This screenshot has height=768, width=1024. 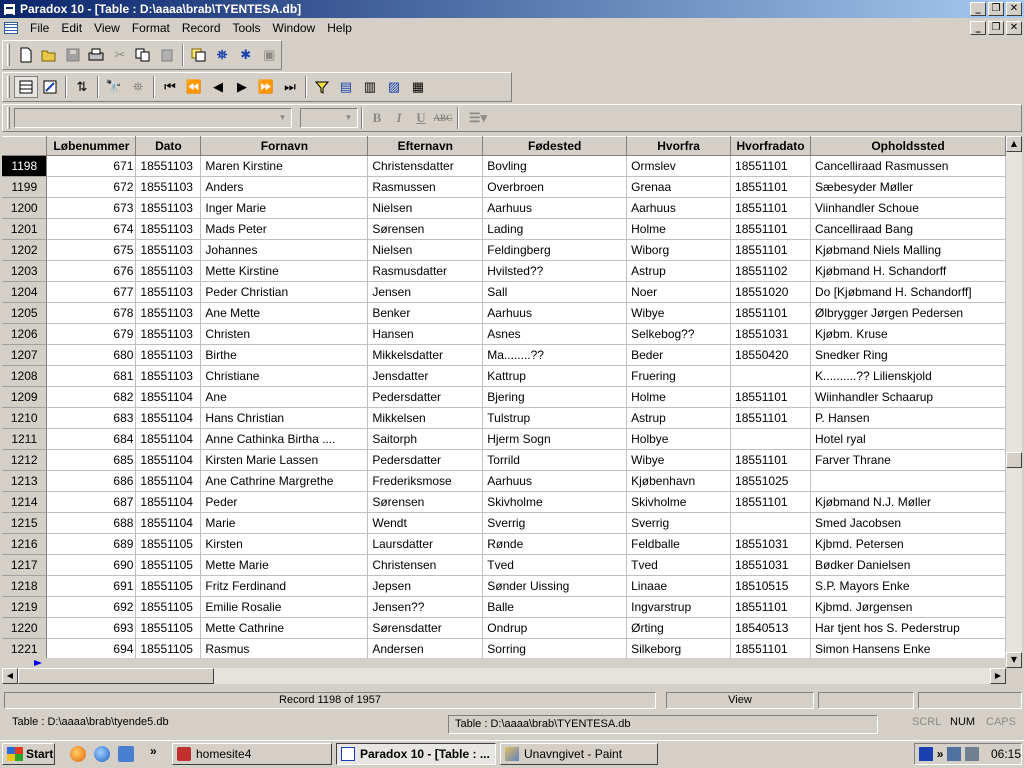 I want to click on cell-efternavn: Mikkelsen, so click(x=425, y=418).